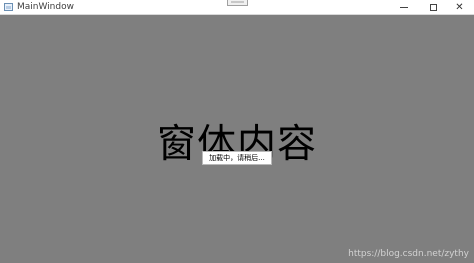 This screenshot has width=474, height=263. What do you see at coordinates (237, 7) in the screenshot?
I see `title-bar: MainWindow ✕` at bounding box center [237, 7].